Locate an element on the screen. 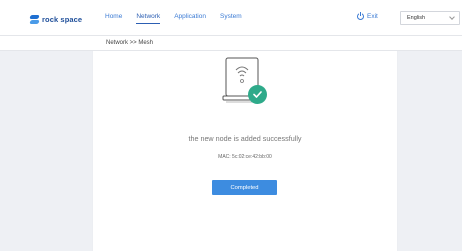 The height and width of the screenshot is (251, 462). language-value: English is located at coordinates (416, 18).